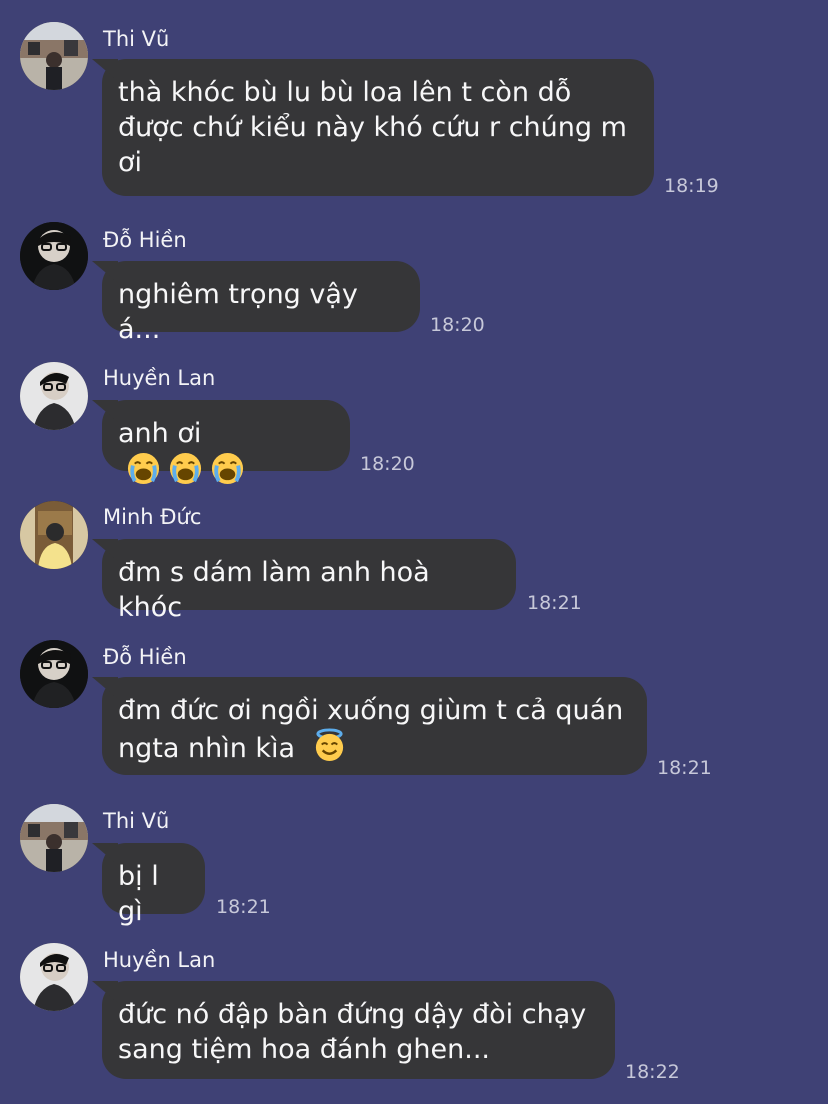 The height and width of the screenshot is (1104, 828). What do you see at coordinates (652, 1072) in the screenshot?
I see `message-timestamp: 18:22` at bounding box center [652, 1072].